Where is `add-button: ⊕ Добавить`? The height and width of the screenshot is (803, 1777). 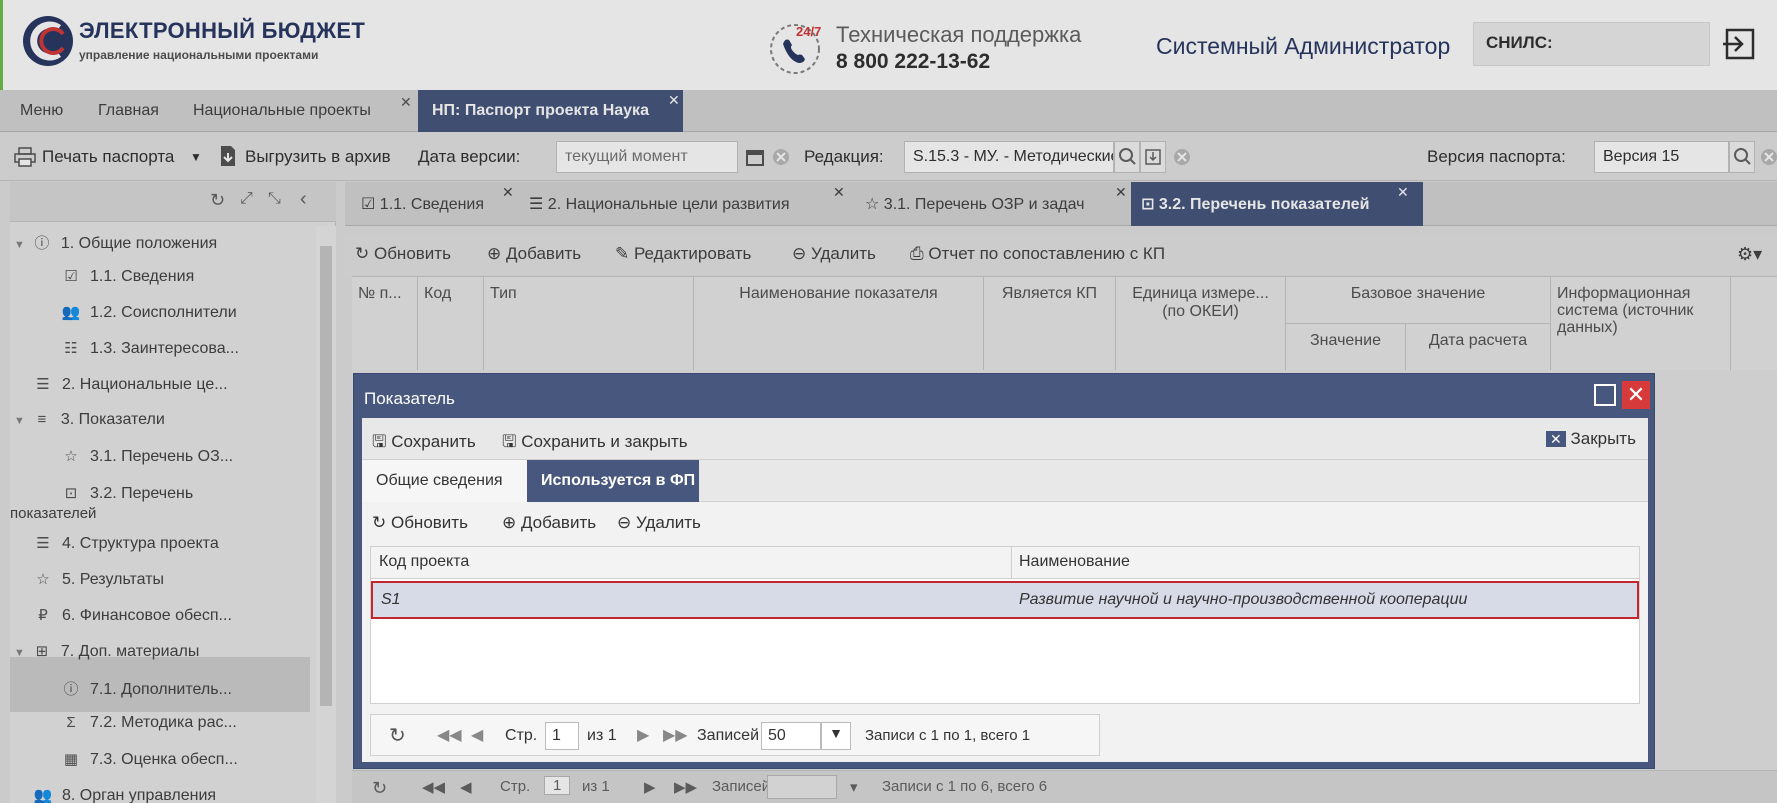
add-button: ⊕ Добавить is located at coordinates (549, 523).